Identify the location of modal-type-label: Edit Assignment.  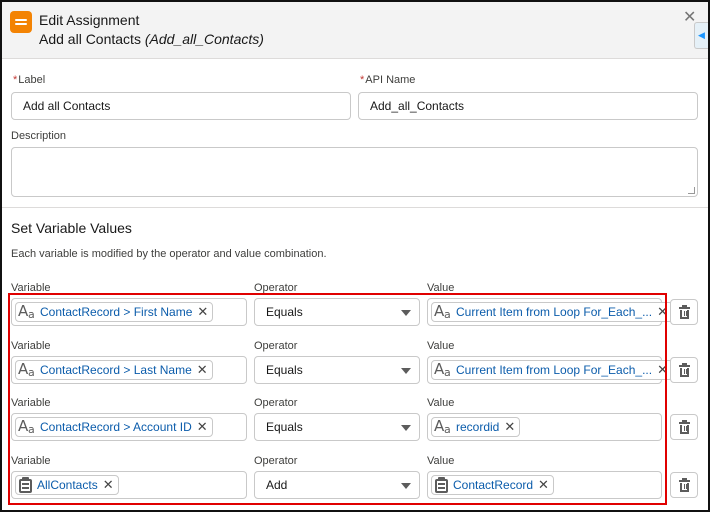
(89, 20).